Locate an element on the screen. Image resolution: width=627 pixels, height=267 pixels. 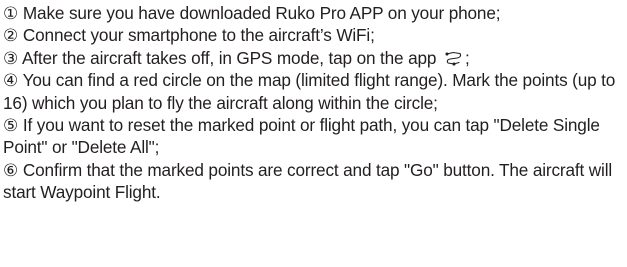
step-1-number: ① is located at coordinates (11, 13).